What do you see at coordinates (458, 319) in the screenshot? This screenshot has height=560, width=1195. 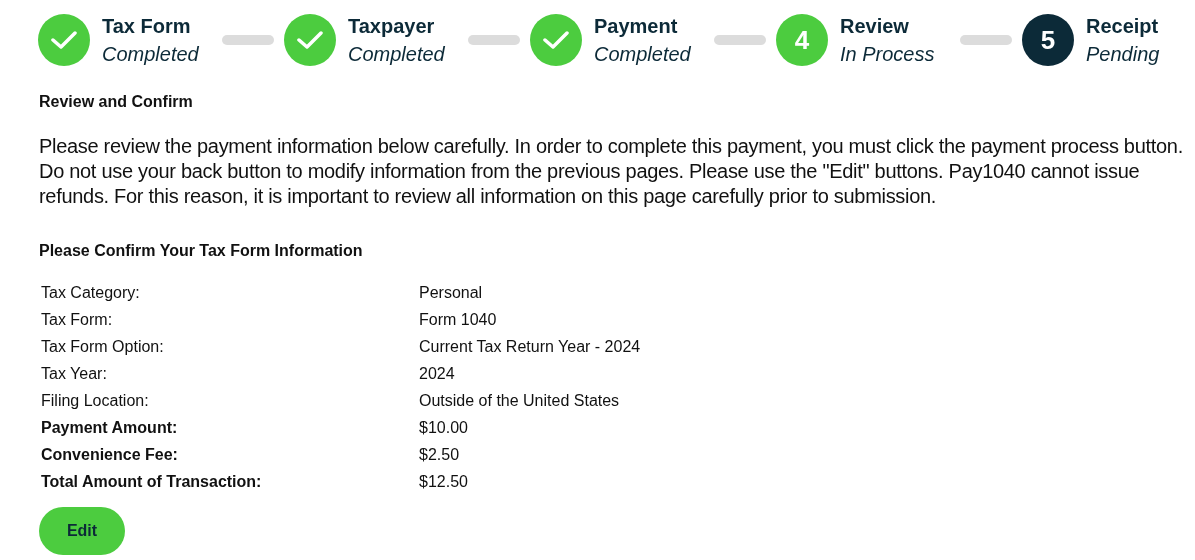 I see `field-value: Form 1040` at bounding box center [458, 319].